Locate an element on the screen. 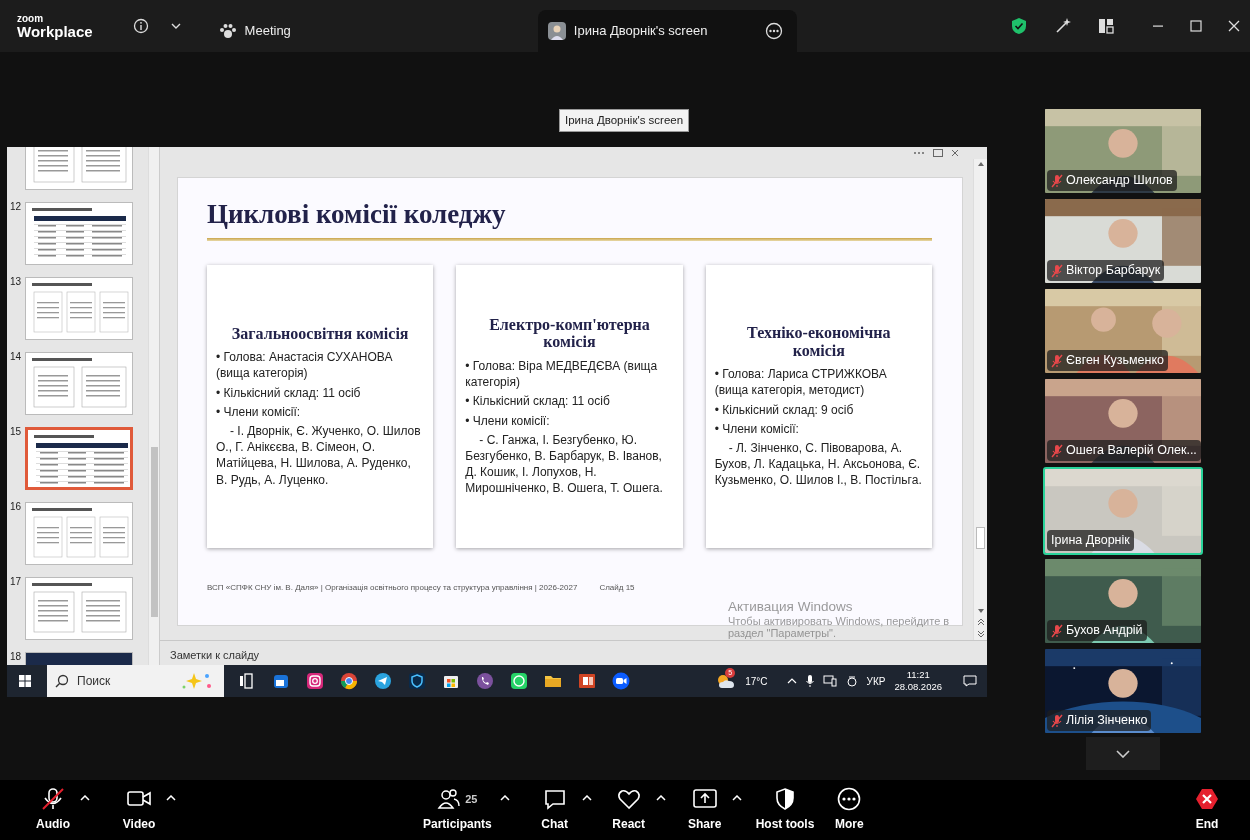 The width and height of the screenshot is (1250, 840). speech-bubble-icon is located at coordinates (554, 799).